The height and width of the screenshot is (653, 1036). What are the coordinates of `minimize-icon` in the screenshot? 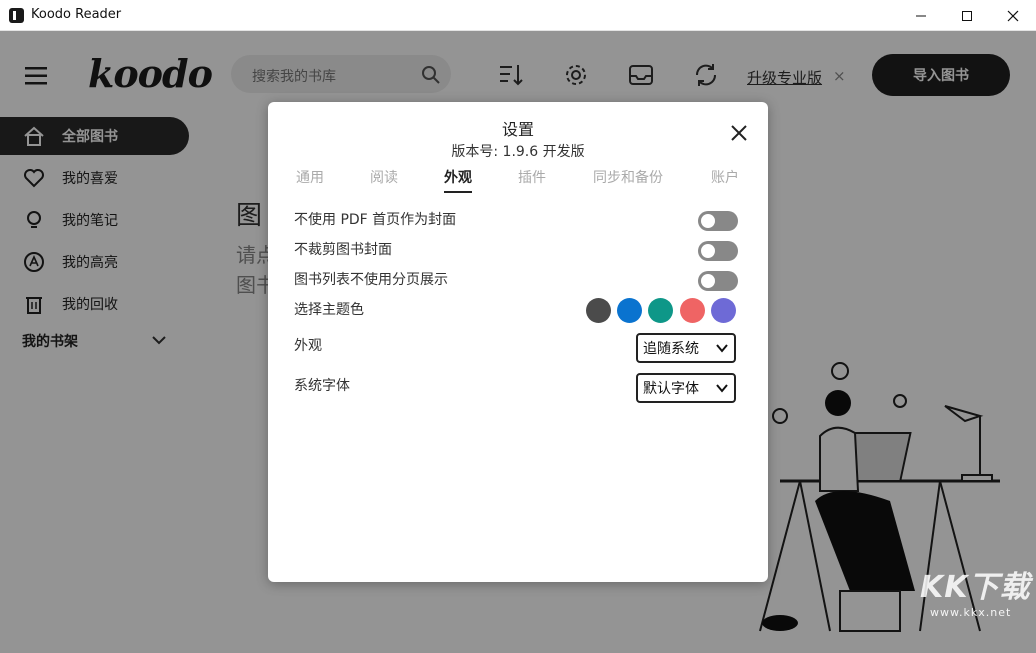 It's located at (921, 15).